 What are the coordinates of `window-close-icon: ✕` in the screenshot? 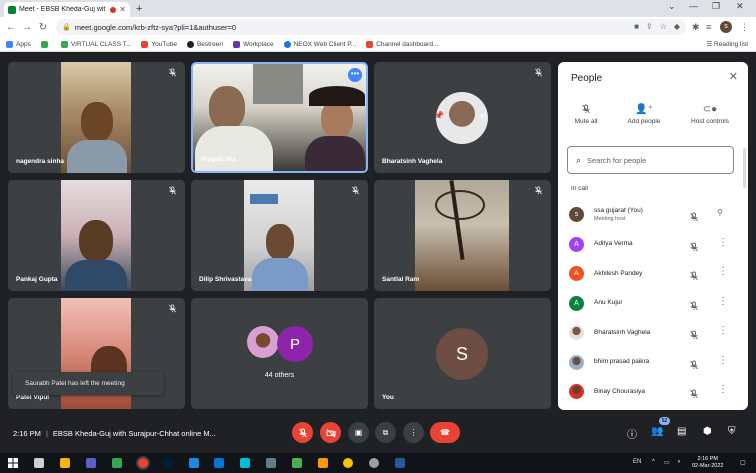 It's located at (740, 6).